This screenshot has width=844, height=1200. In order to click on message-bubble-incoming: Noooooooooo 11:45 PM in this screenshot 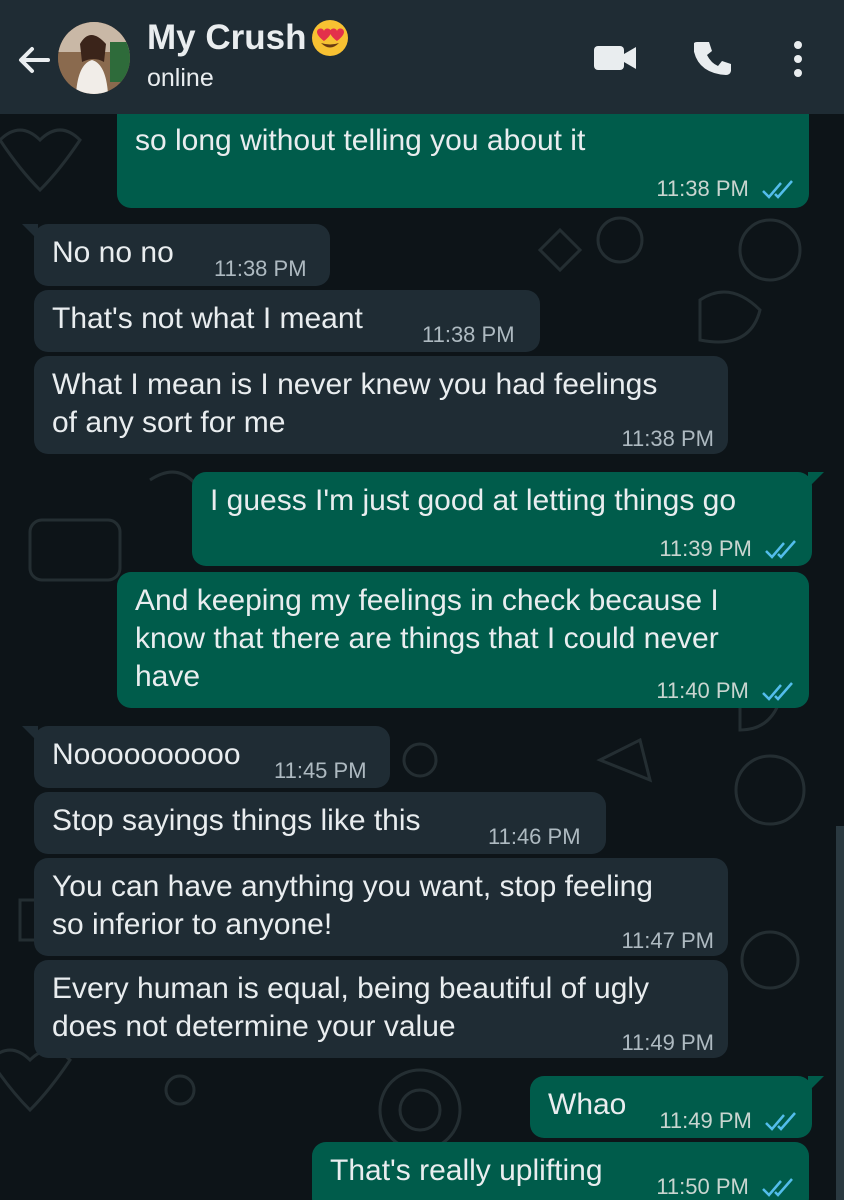, I will do `click(206, 757)`.